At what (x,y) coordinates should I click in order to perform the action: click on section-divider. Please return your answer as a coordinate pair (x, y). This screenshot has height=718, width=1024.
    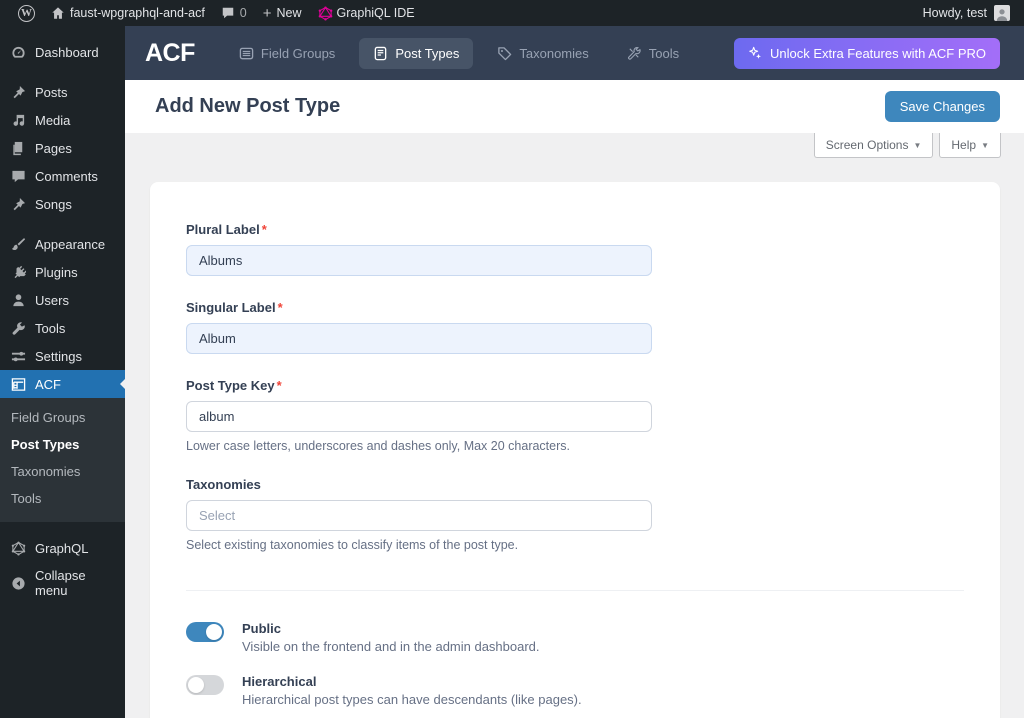
    Looking at the image, I should click on (575, 590).